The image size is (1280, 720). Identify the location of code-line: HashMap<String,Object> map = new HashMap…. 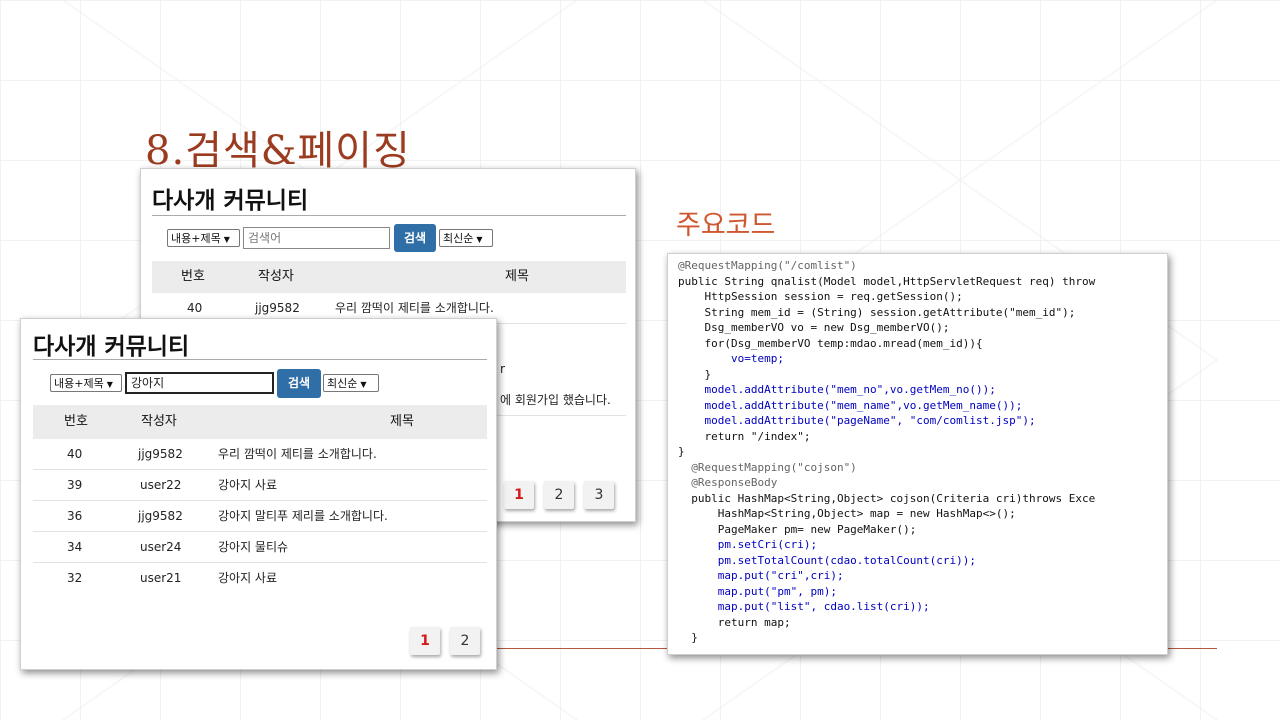
(847, 513).